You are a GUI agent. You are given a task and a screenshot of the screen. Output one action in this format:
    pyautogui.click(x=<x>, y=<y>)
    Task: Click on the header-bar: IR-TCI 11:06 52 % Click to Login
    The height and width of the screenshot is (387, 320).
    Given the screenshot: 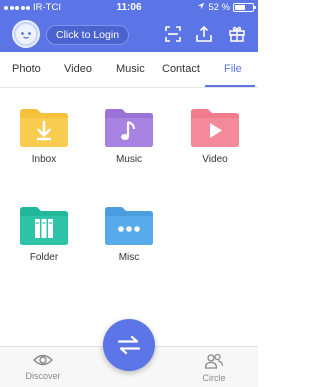 What is the action you would take?
    pyautogui.click(x=129, y=26)
    